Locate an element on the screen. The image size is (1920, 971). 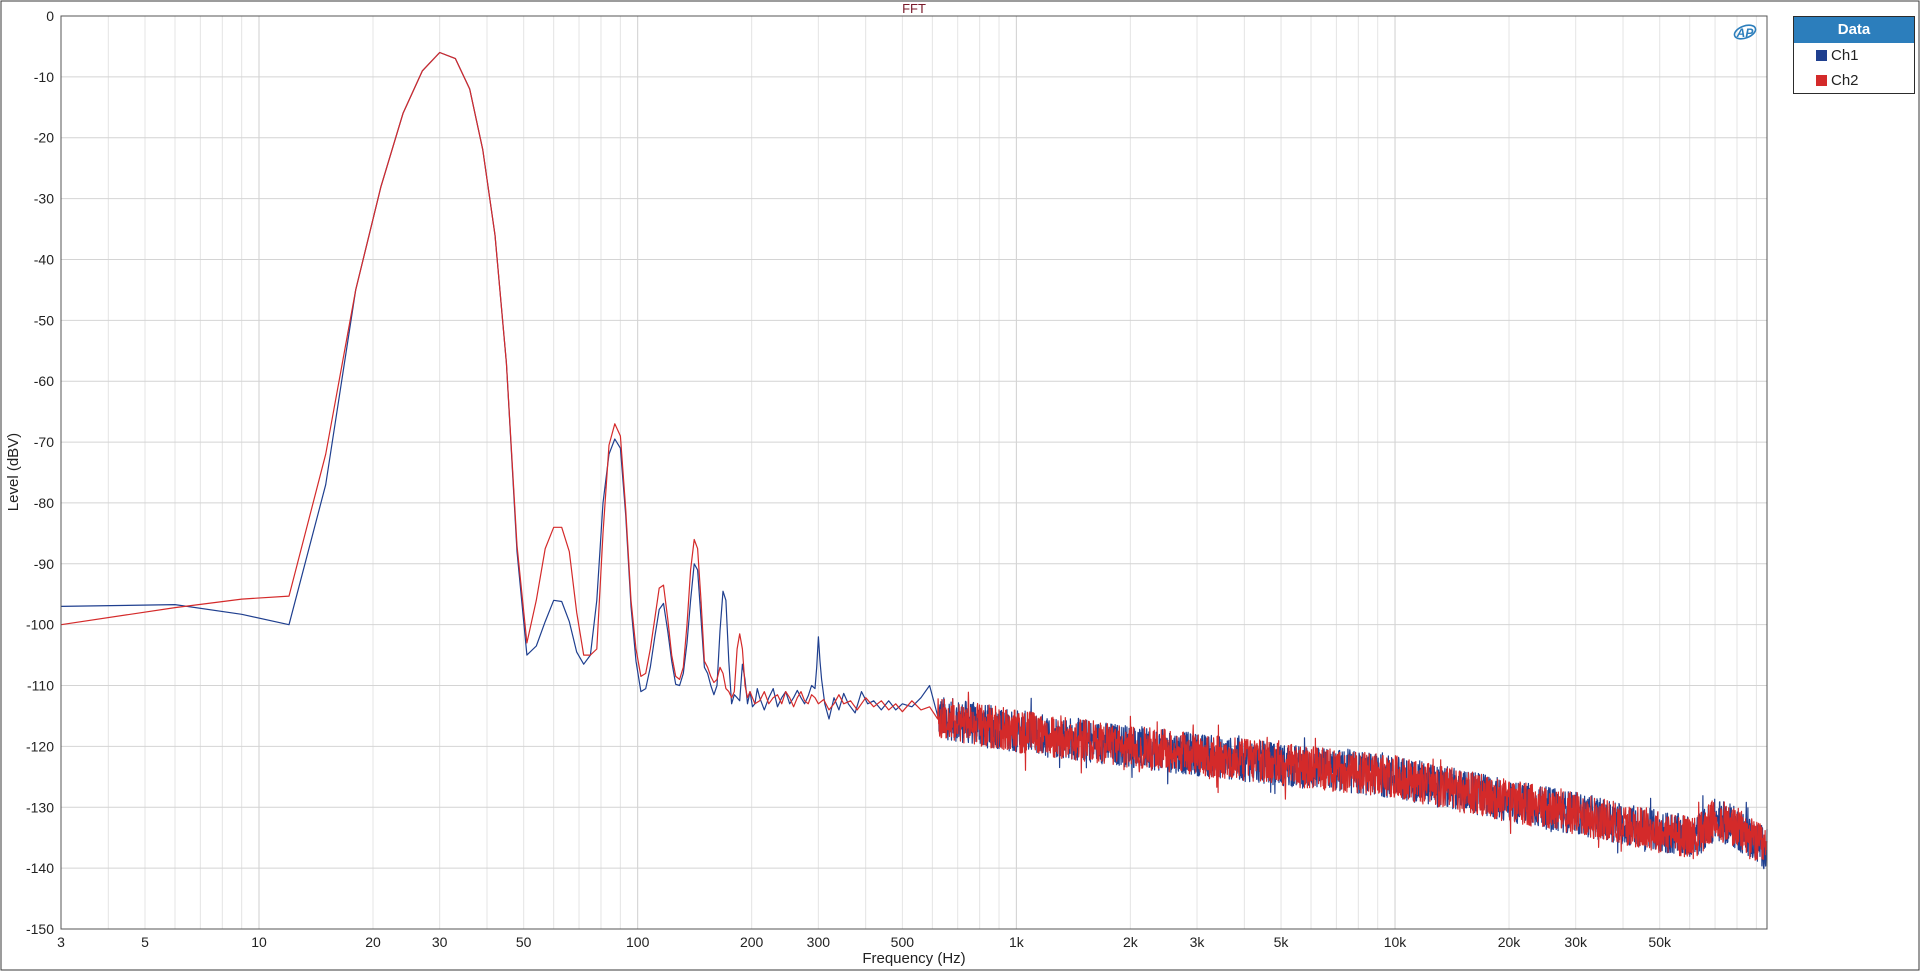
x-tick-label: 20 is located at coordinates (373, 942).